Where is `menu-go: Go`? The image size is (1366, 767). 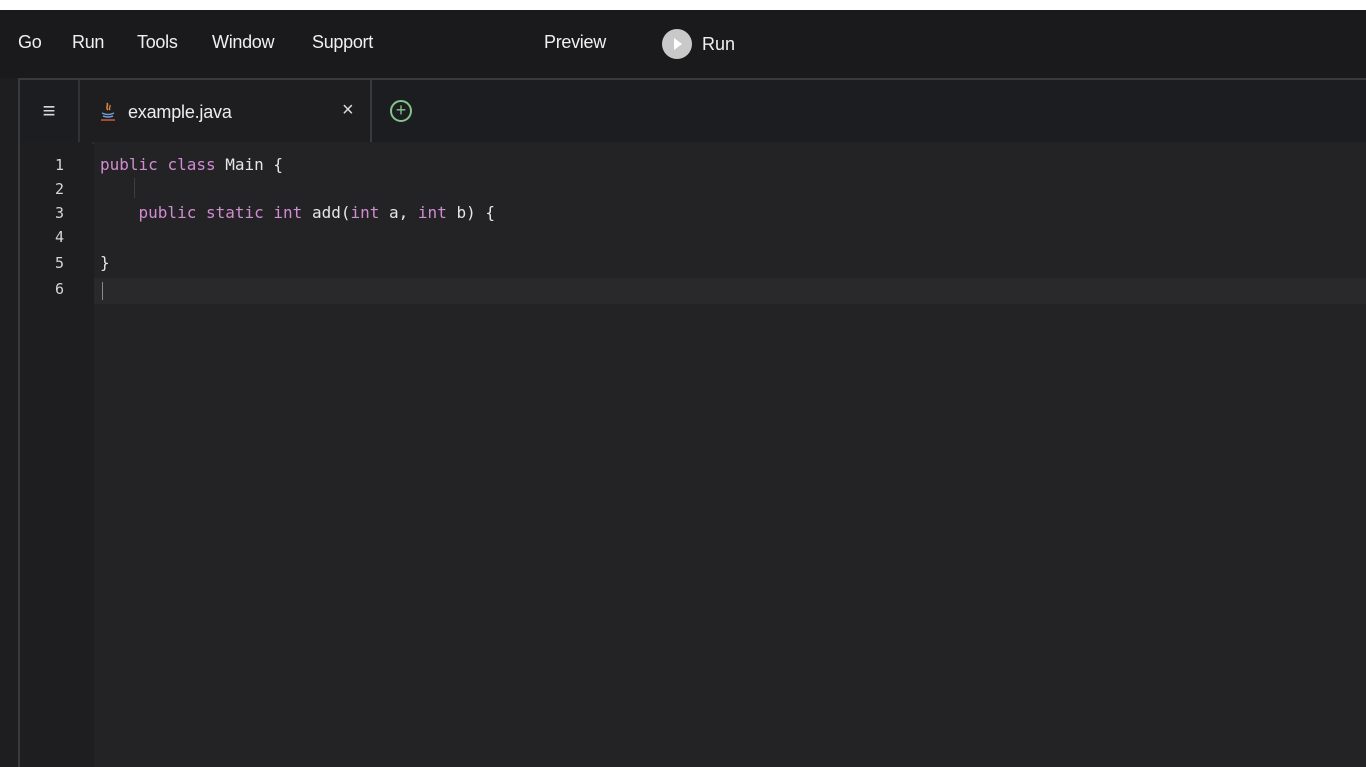 menu-go: Go is located at coordinates (30, 42).